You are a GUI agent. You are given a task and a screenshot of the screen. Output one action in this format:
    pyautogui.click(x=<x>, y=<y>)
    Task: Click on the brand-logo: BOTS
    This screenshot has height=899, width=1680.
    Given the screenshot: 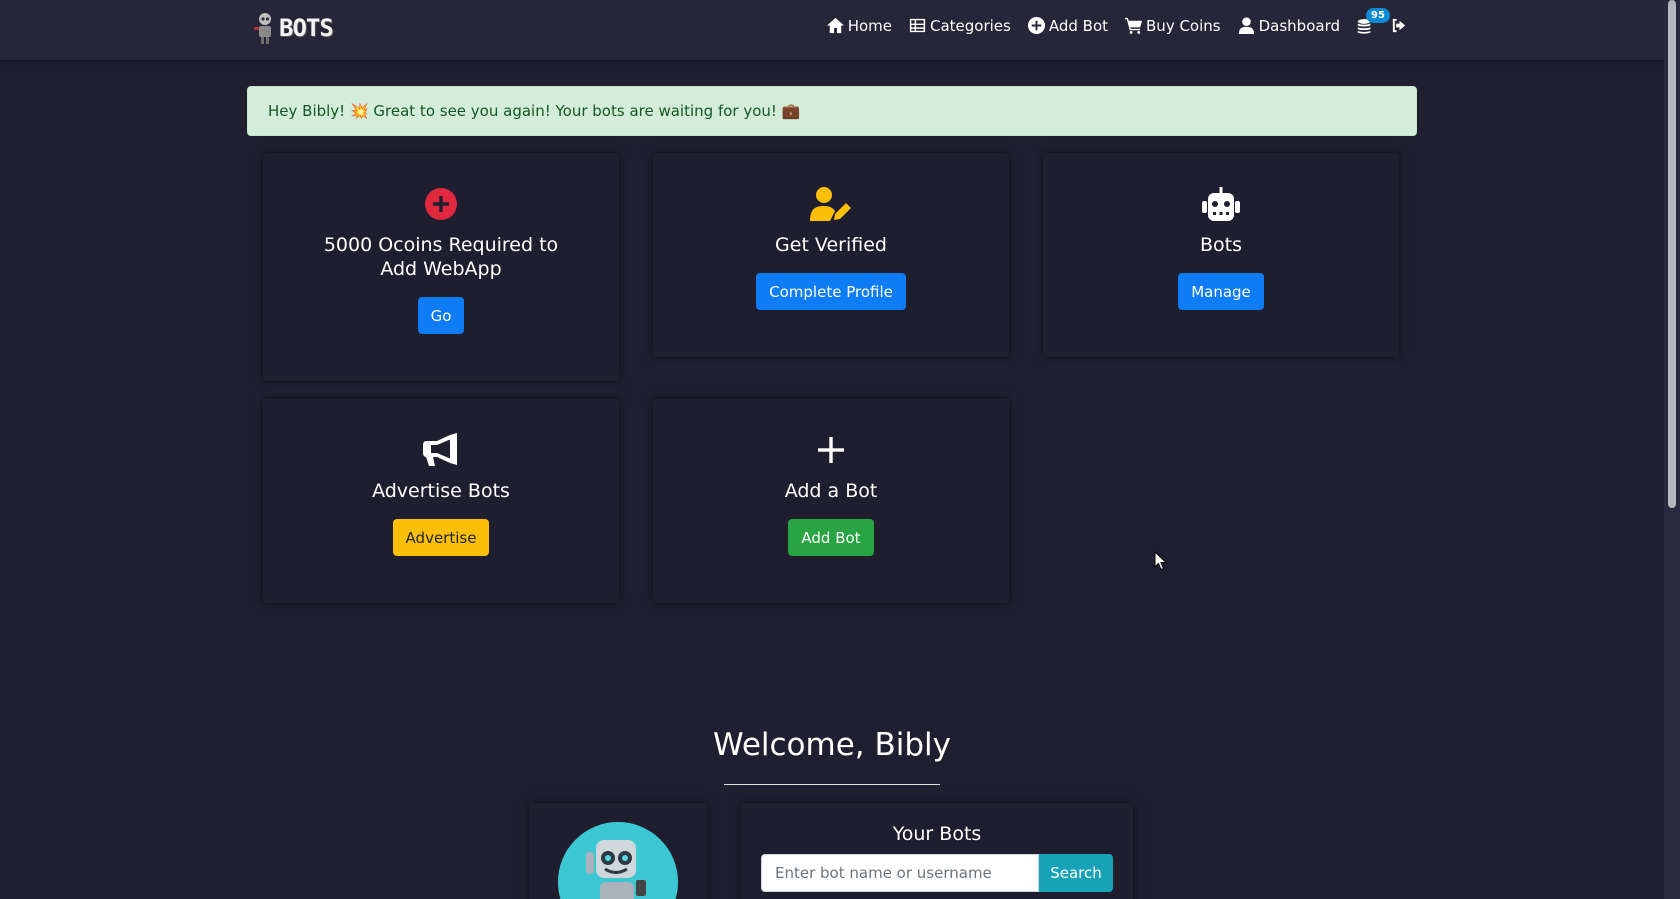 What is the action you would take?
    pyautogui.click(x=293, y=28)
    